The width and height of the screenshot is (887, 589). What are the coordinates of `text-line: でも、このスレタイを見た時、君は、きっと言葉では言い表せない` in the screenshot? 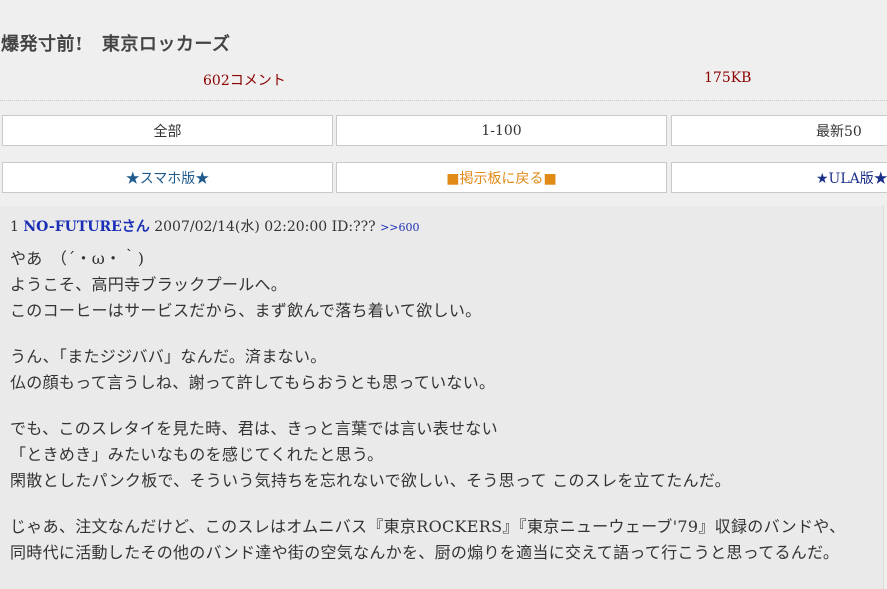 It's located at (254, 428).